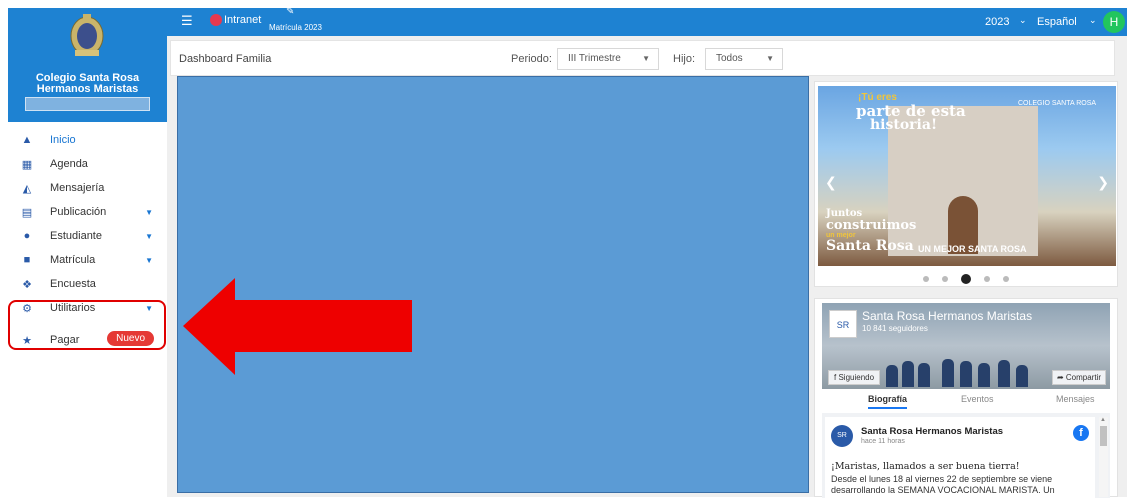  Describe the element at coordinates (27, 188) in the screenshot. I see `message-icon: ◭` at that location.